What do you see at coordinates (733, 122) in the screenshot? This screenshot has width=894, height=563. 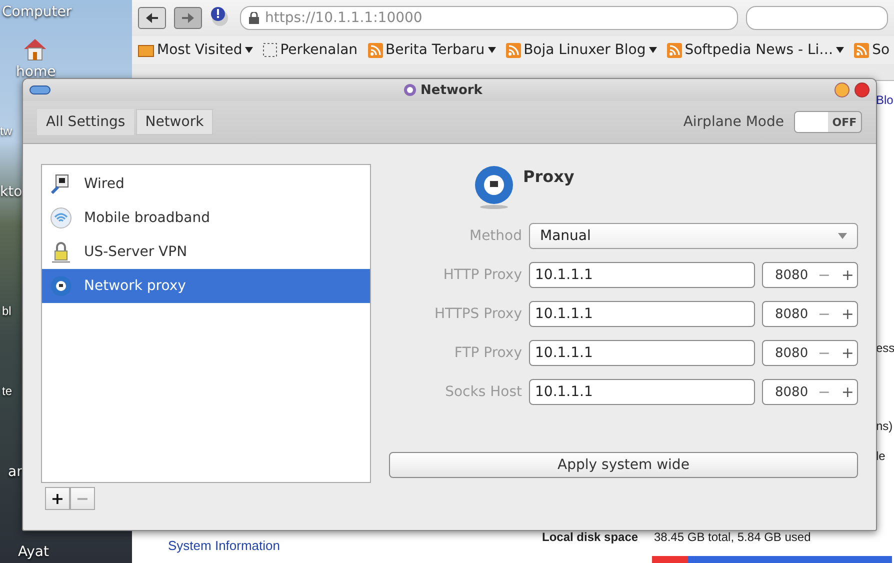 I see `airplane-mode-label: Airplane Mode` at bounding box center [733, 122].